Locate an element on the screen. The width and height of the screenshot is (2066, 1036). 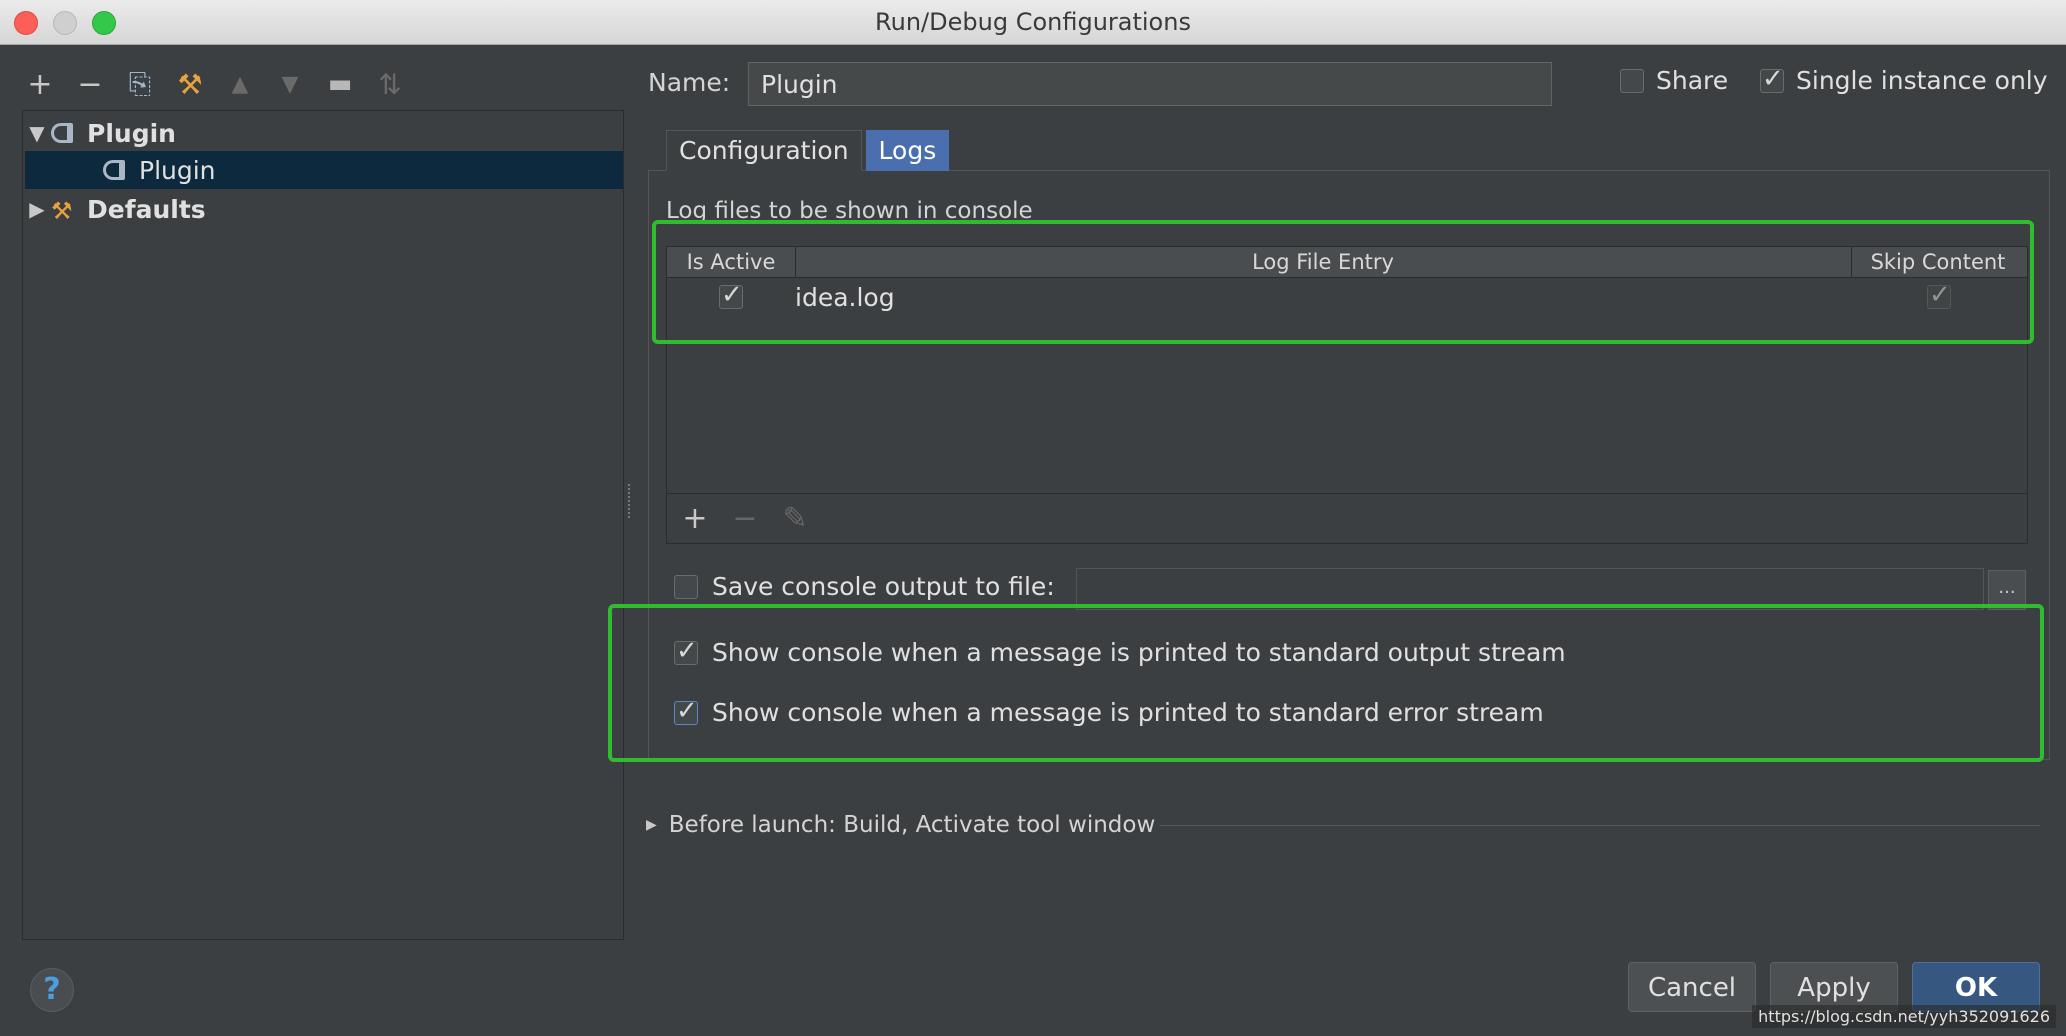
cancel-button: Cancel is located at coordinates (1692, 987).